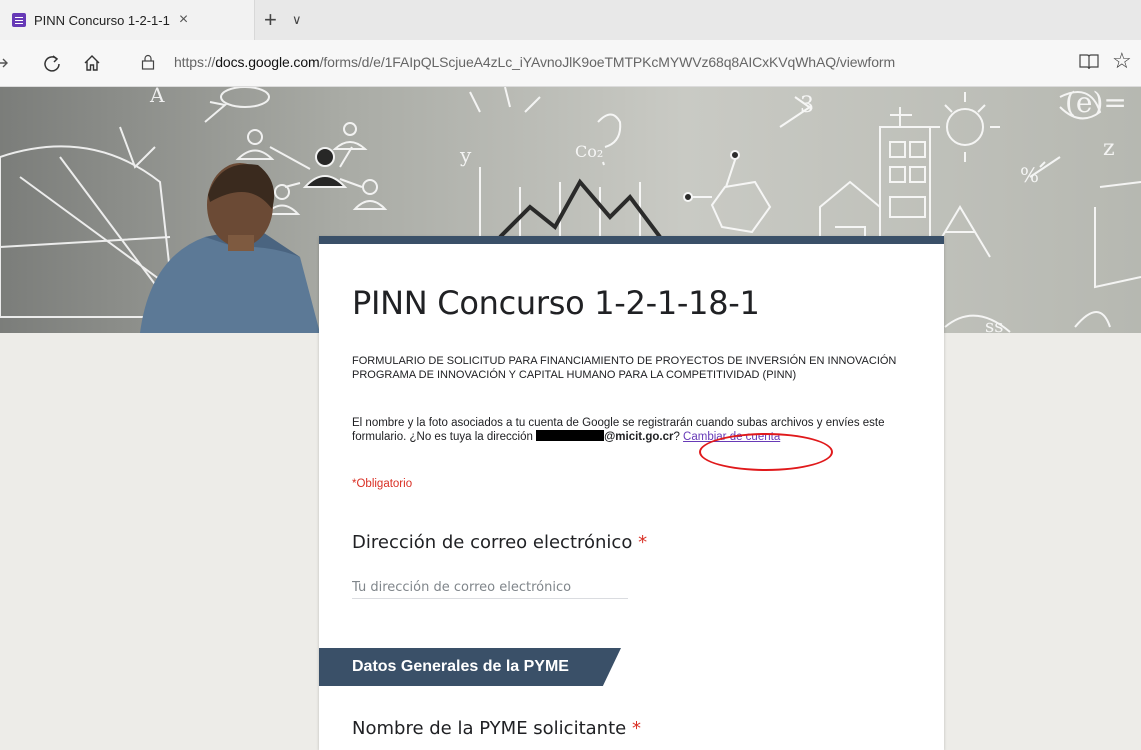 This screenshot has height=750, width=1141. Describe the element at coordinates (807, 105) in the screenshot. I see `svg-text: 3` at that location.